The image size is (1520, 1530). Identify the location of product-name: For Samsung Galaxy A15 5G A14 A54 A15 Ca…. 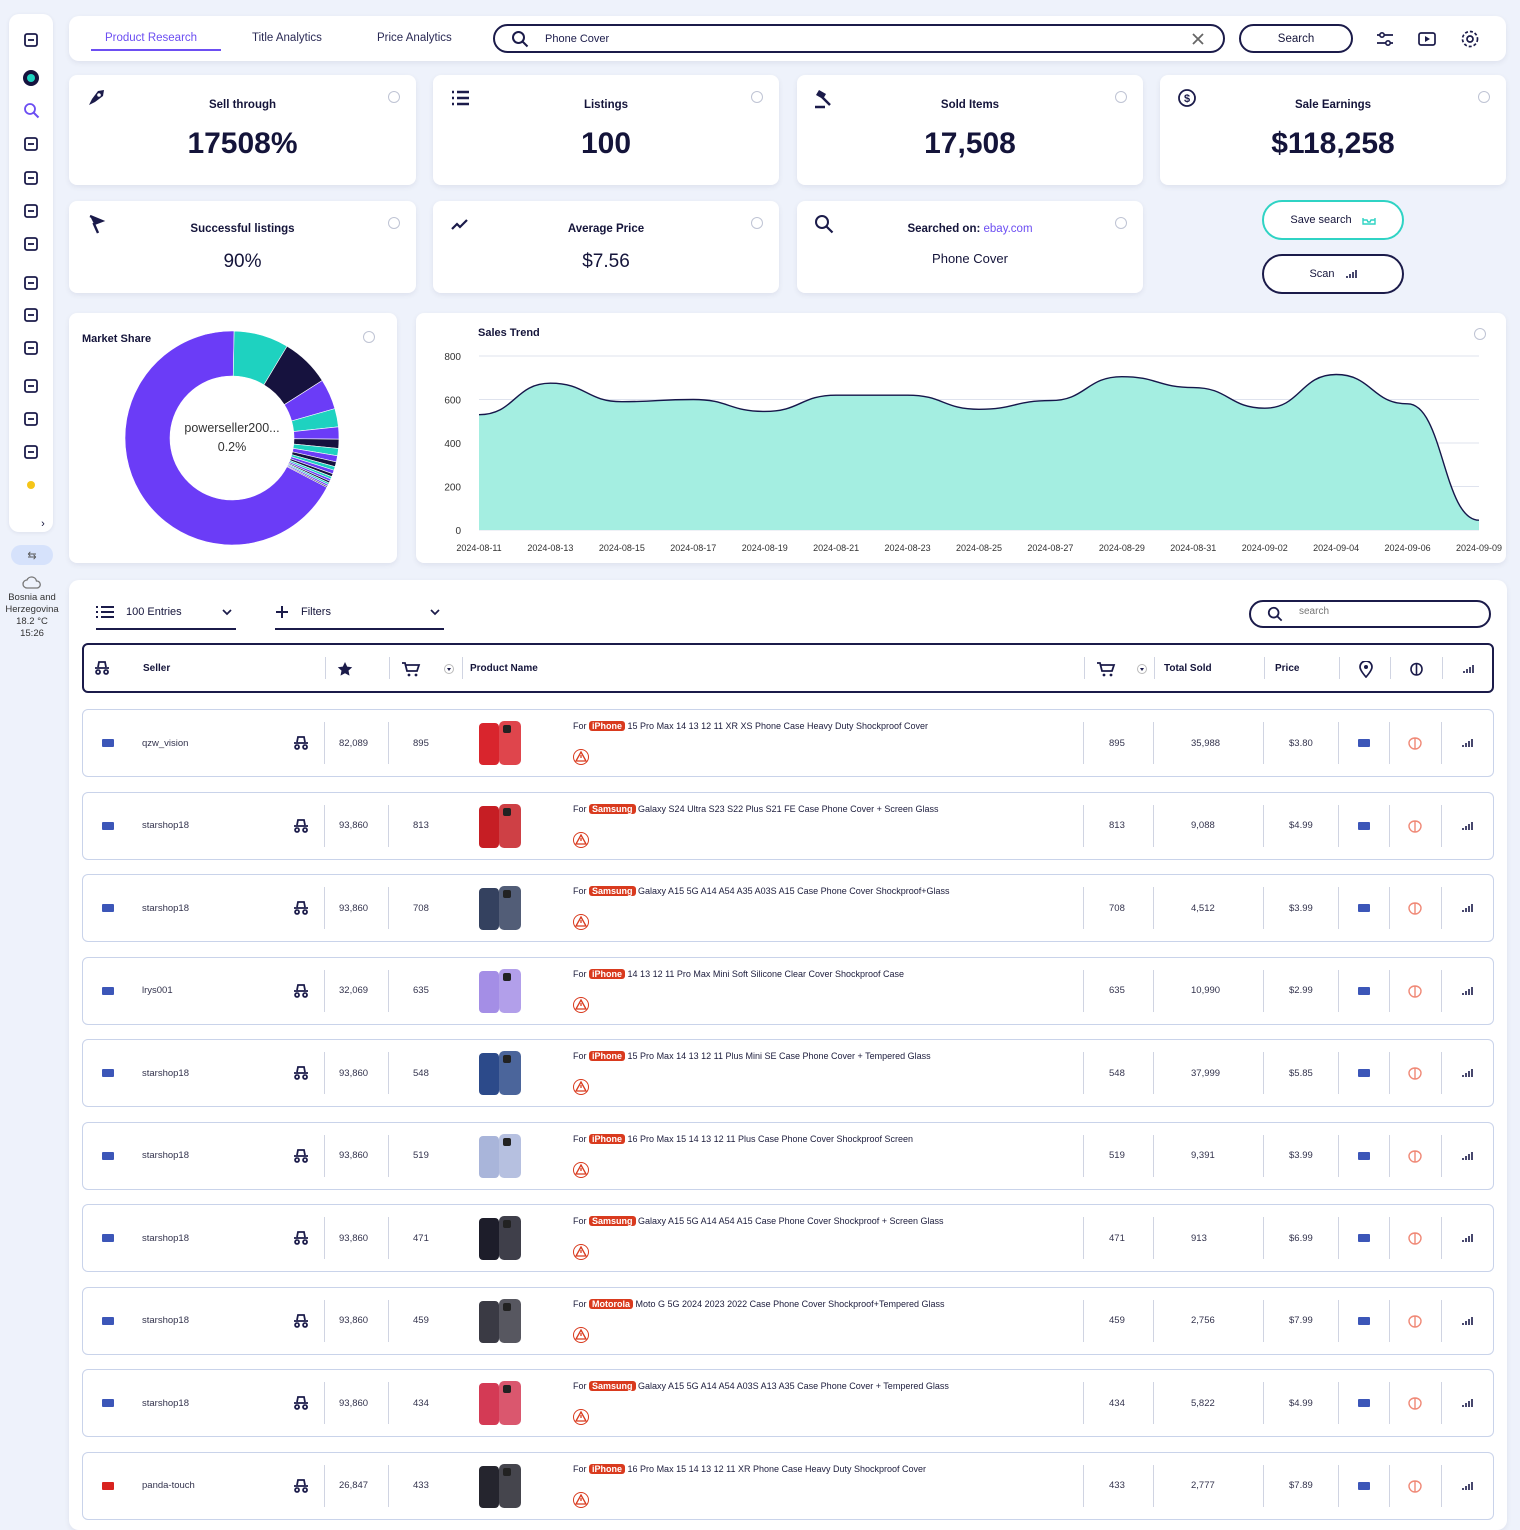
(763, 1221).